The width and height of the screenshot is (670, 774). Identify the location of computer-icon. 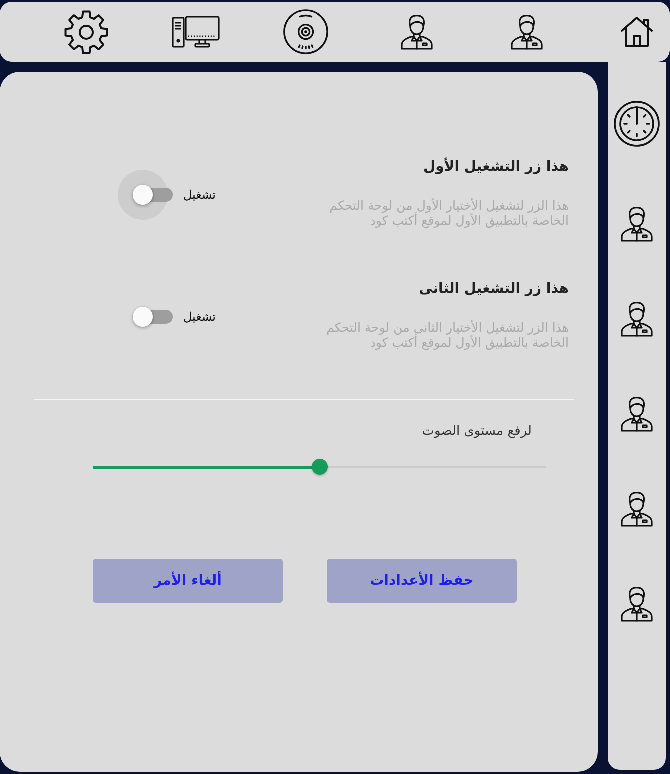
(196, 32).